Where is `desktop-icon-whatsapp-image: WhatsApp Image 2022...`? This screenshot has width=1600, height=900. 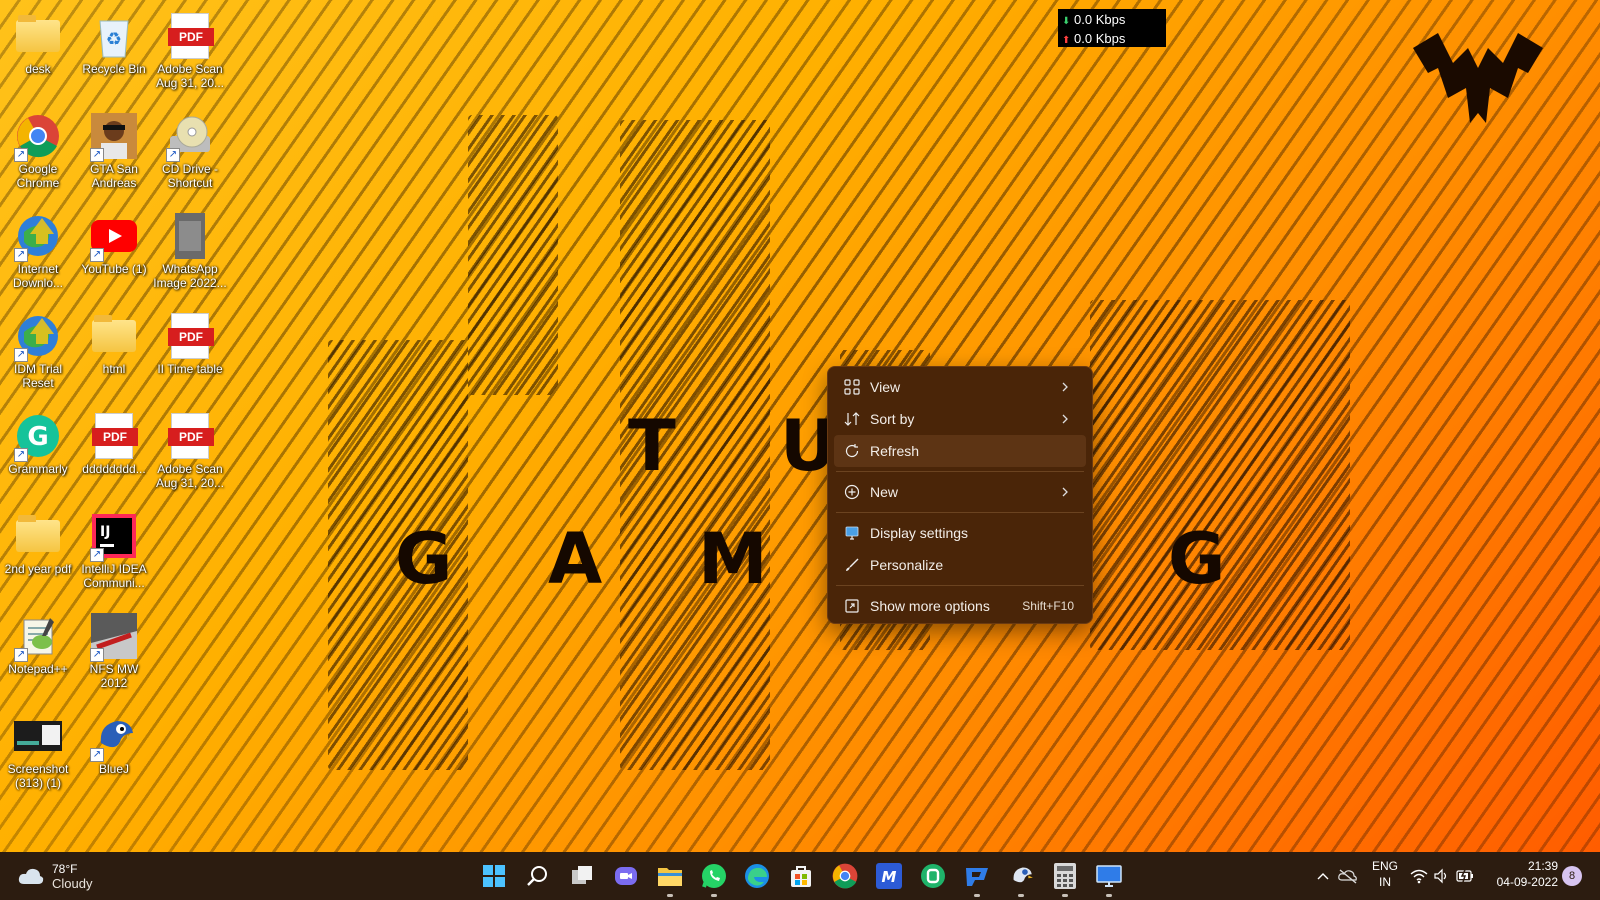 desktop-icon-whatsapp-image: WhatsApp Image 2022... is located at coordinates (190, 254).